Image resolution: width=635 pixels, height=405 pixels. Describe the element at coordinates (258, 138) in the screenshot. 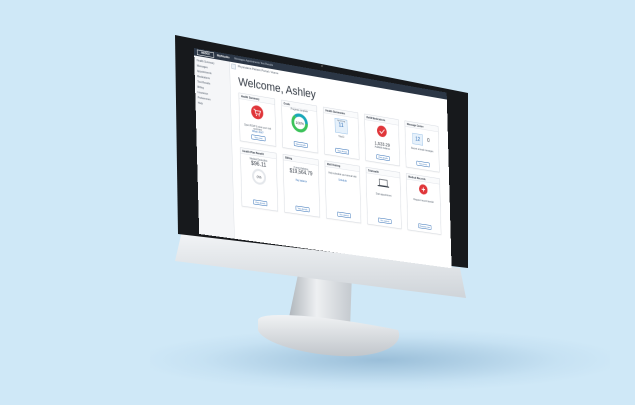

I see `view-now-button: View now` at that location.